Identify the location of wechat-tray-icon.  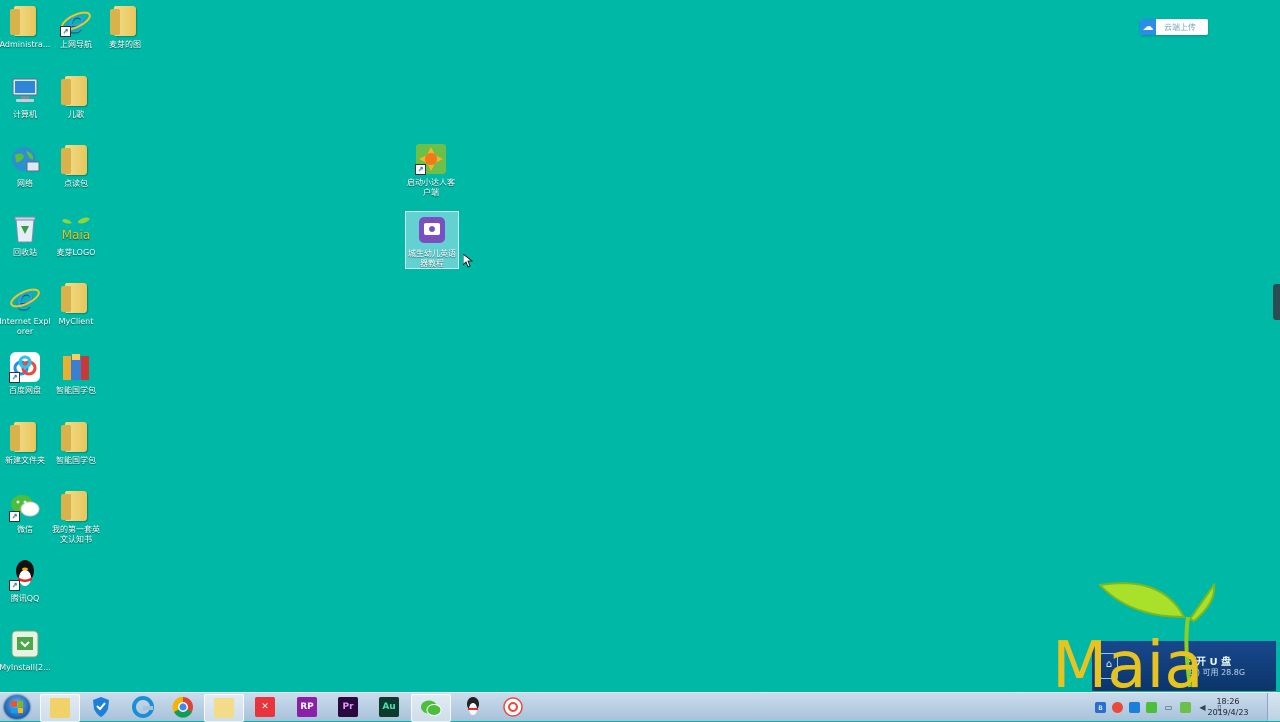
(1151, 707).